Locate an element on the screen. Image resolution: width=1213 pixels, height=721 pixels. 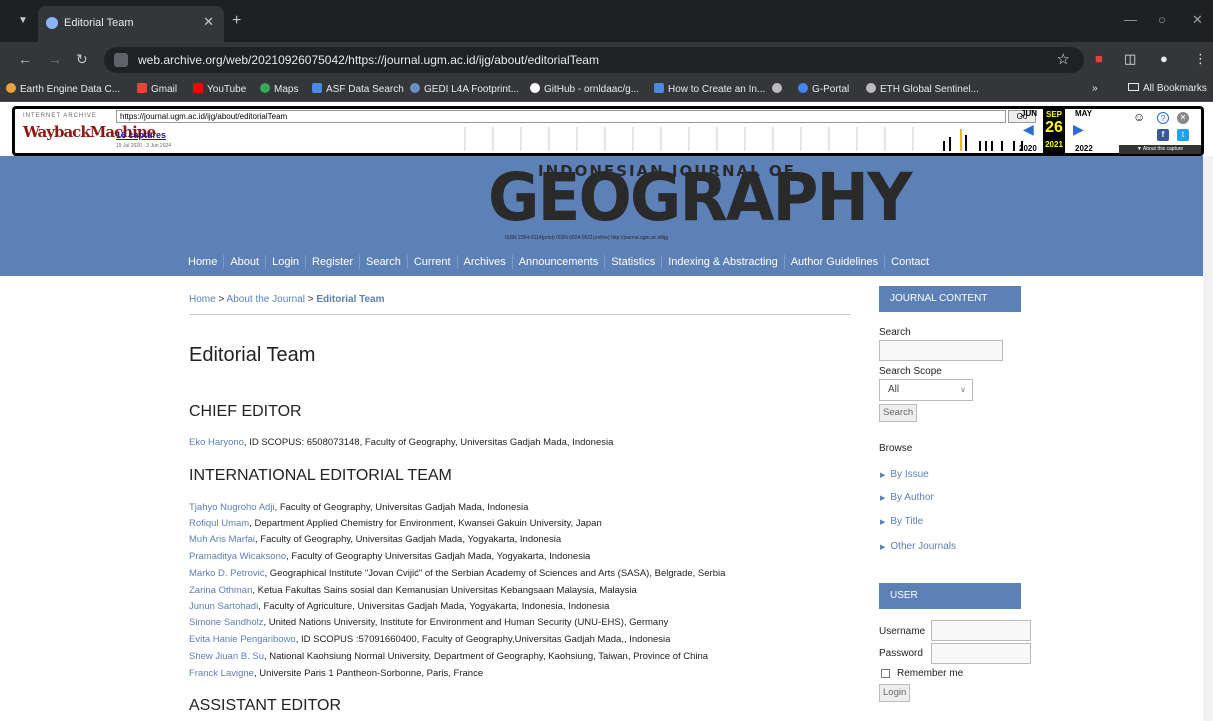
editor-link: Zarina Othman is located at coordinates (220, 590).